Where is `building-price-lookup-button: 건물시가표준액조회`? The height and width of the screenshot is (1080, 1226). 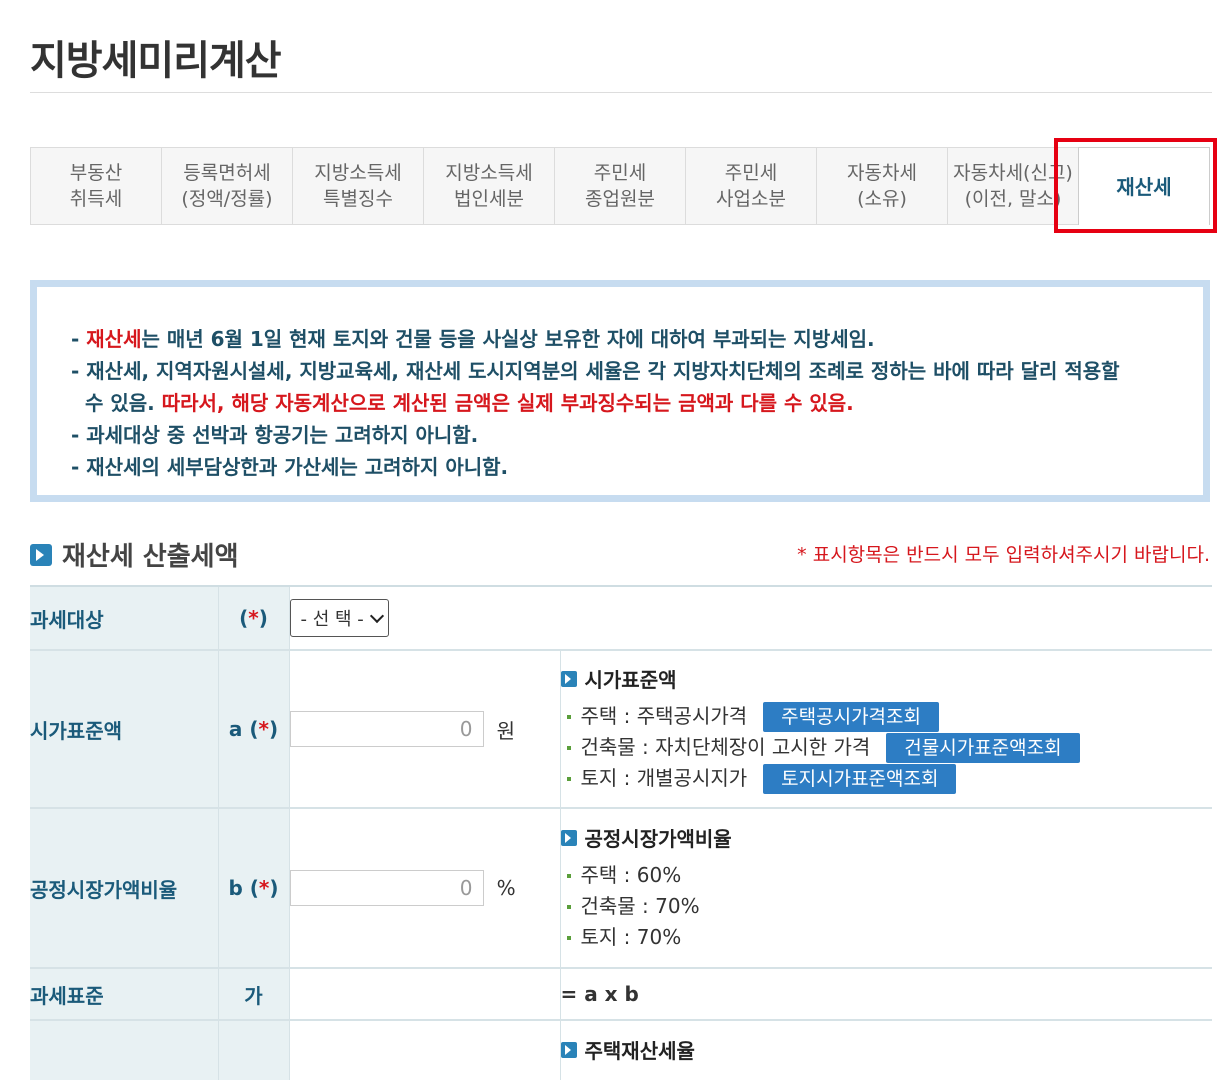 building-price-lookup-button: 건물시가표준액조회 is located at coordinates (983, 747).